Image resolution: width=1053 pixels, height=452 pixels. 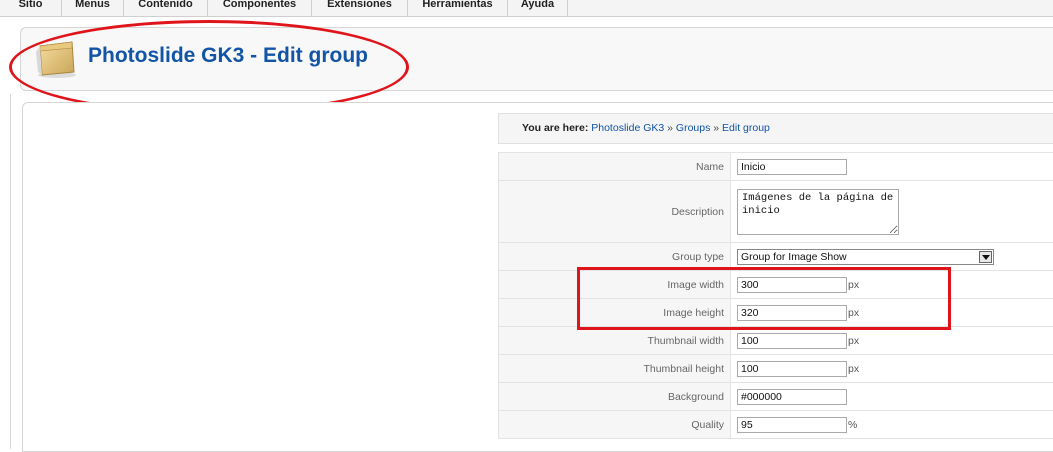 I want to click on menu-componentes: Componentes, so click(x=260, y=8).